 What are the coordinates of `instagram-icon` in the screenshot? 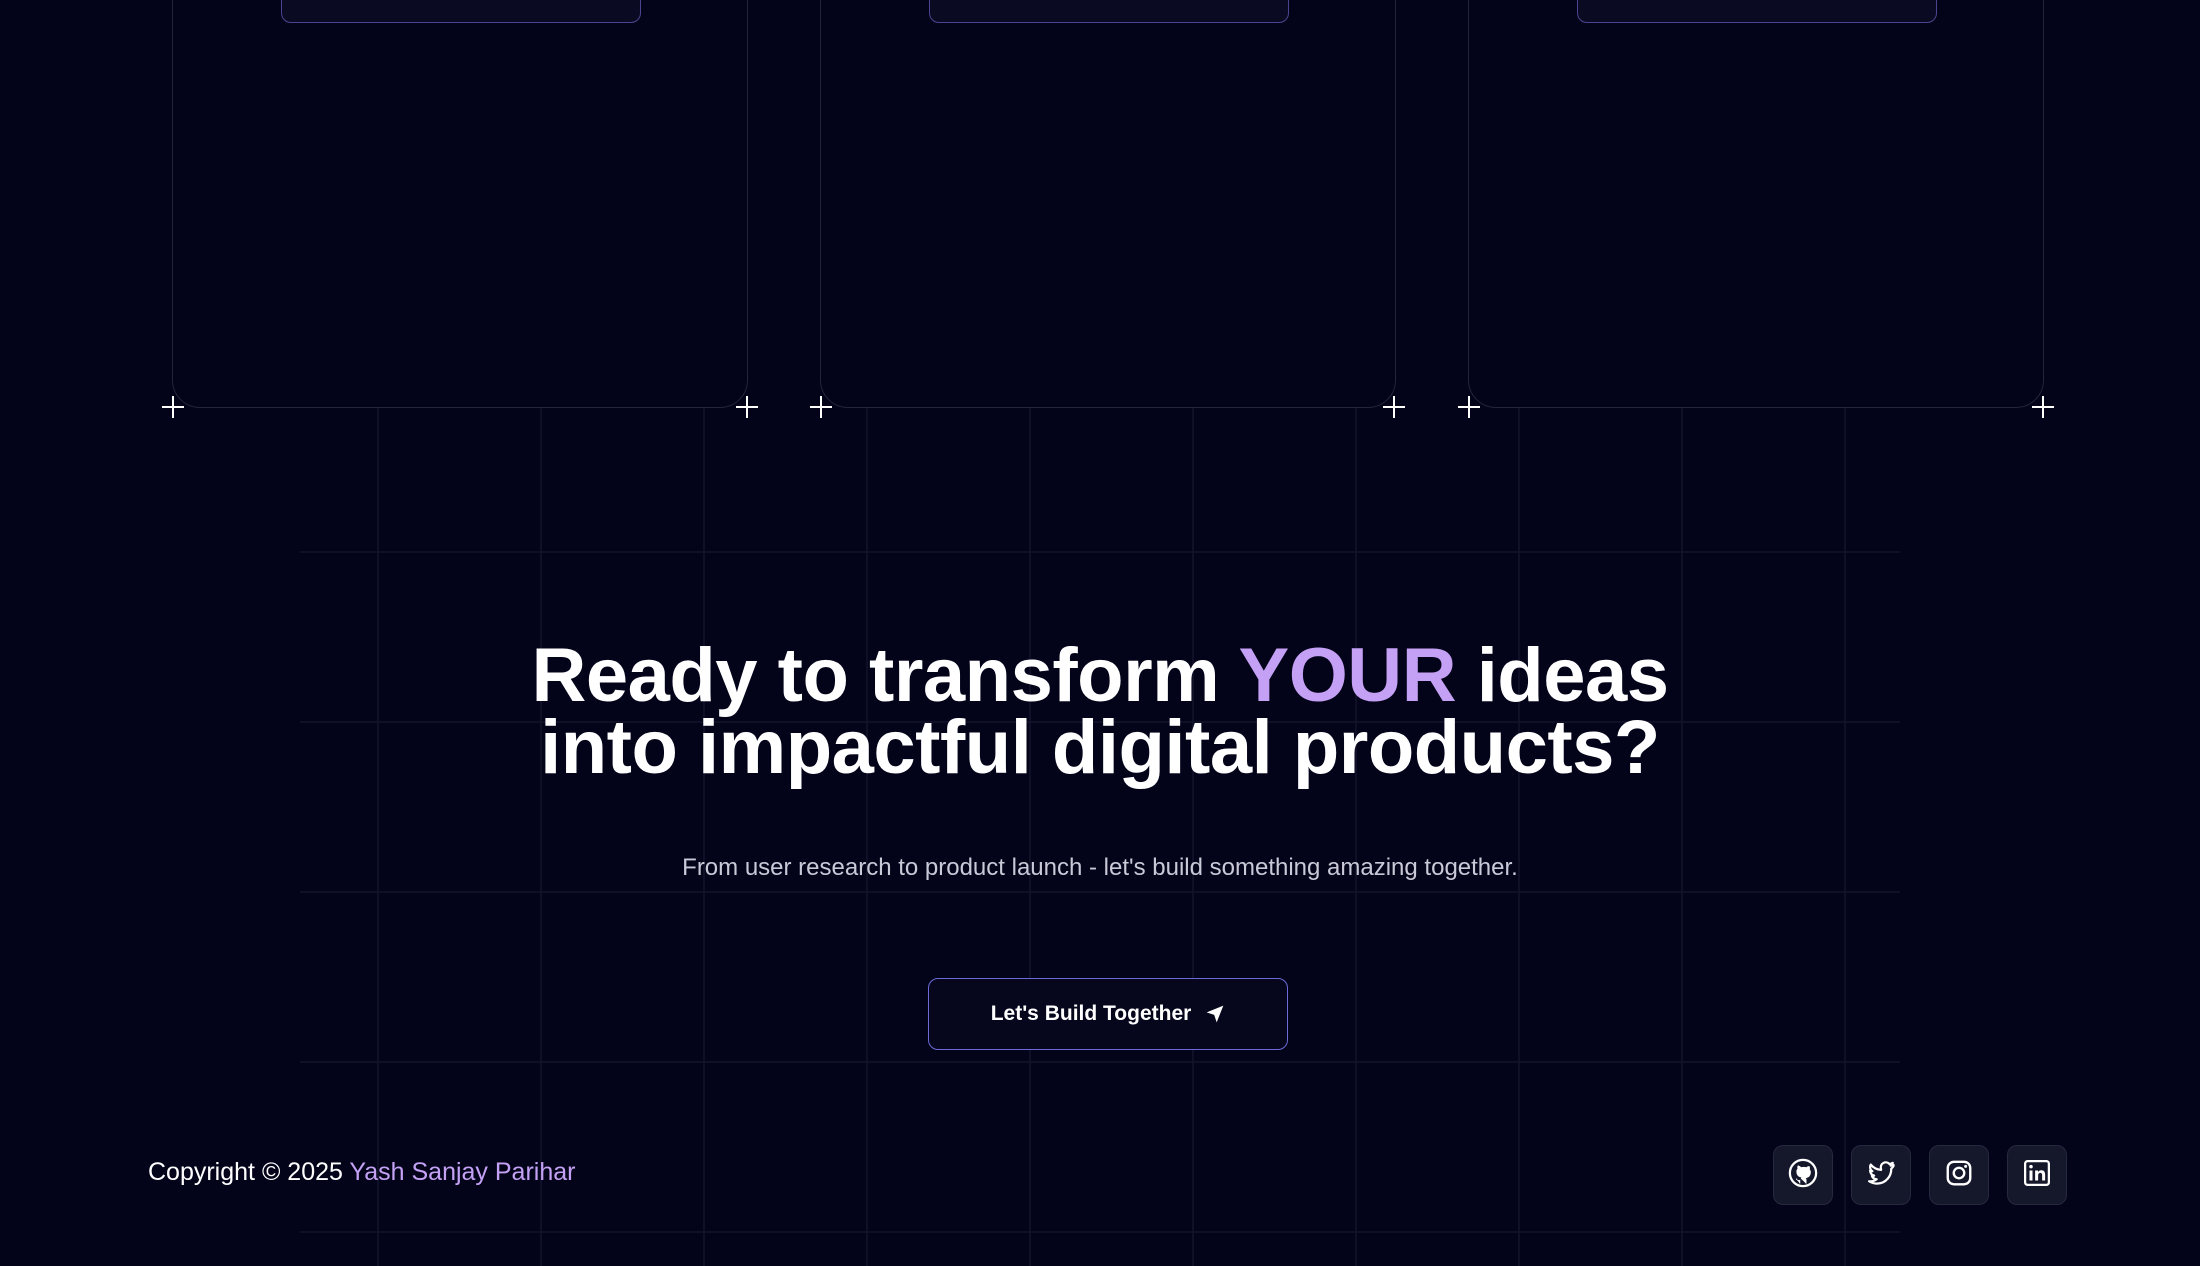 It's located at (1959, 1175).